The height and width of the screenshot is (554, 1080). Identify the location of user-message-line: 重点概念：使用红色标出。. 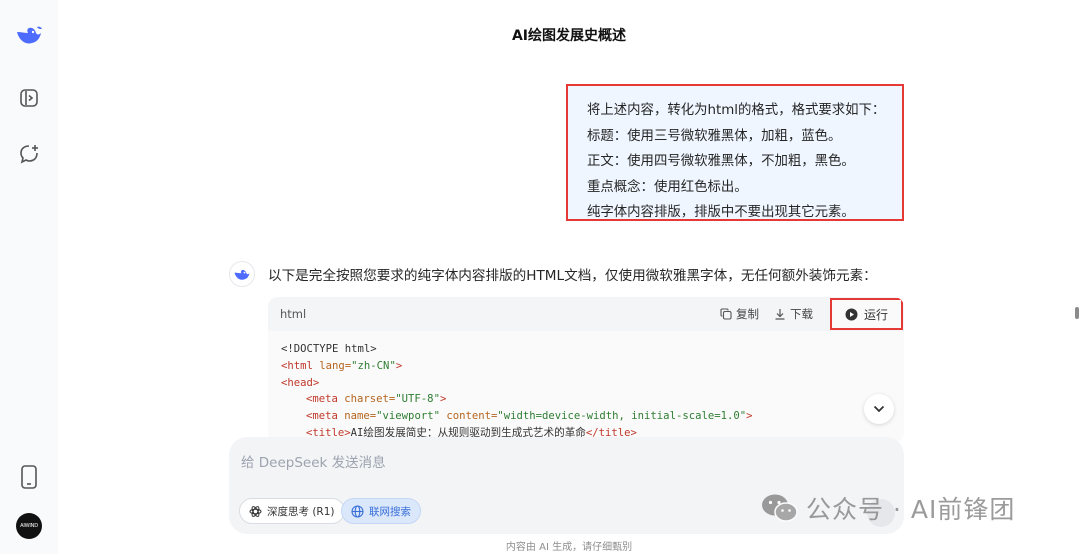
(667, 187).